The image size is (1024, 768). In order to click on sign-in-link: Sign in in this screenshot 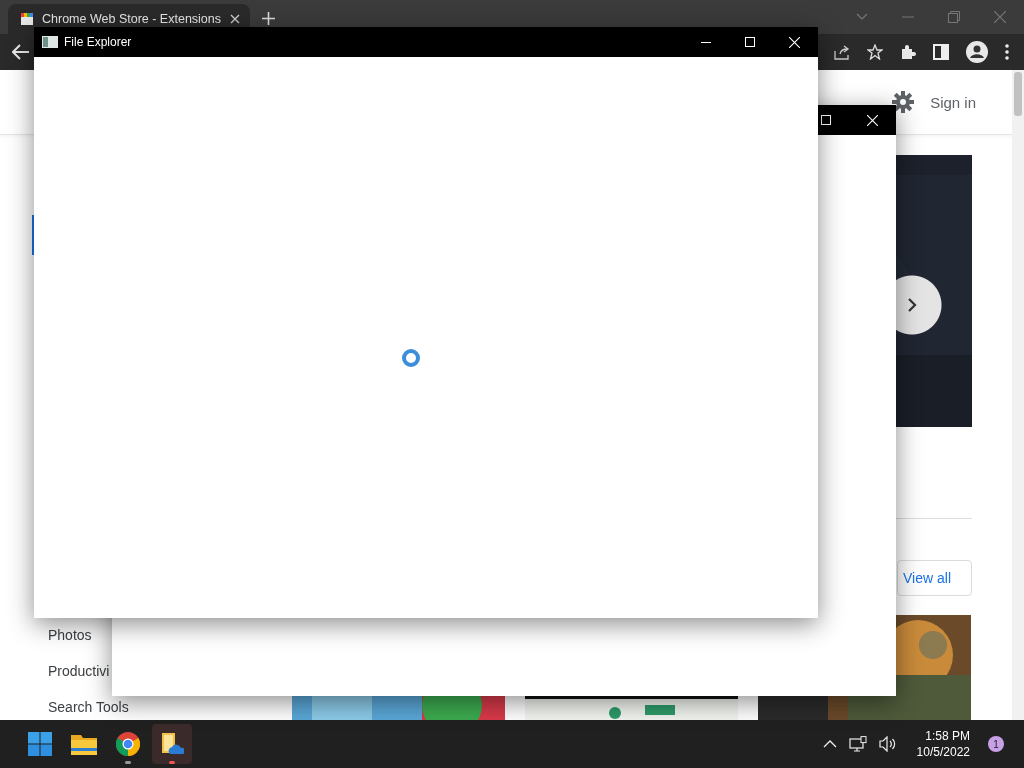, I will do `click(953, 102)`.